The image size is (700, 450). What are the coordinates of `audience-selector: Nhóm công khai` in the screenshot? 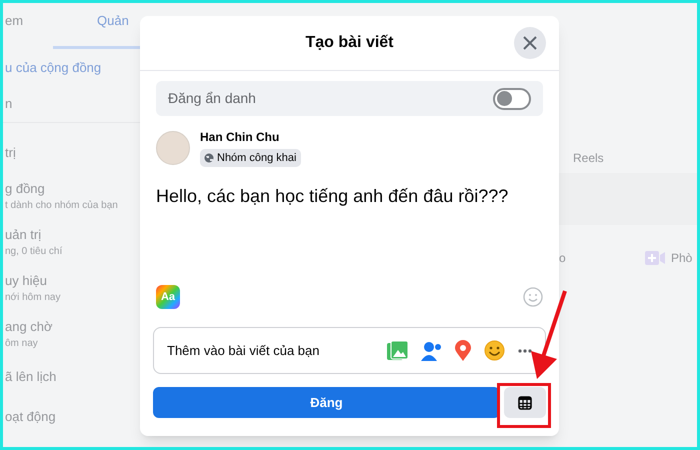 It's located at (250, 158).